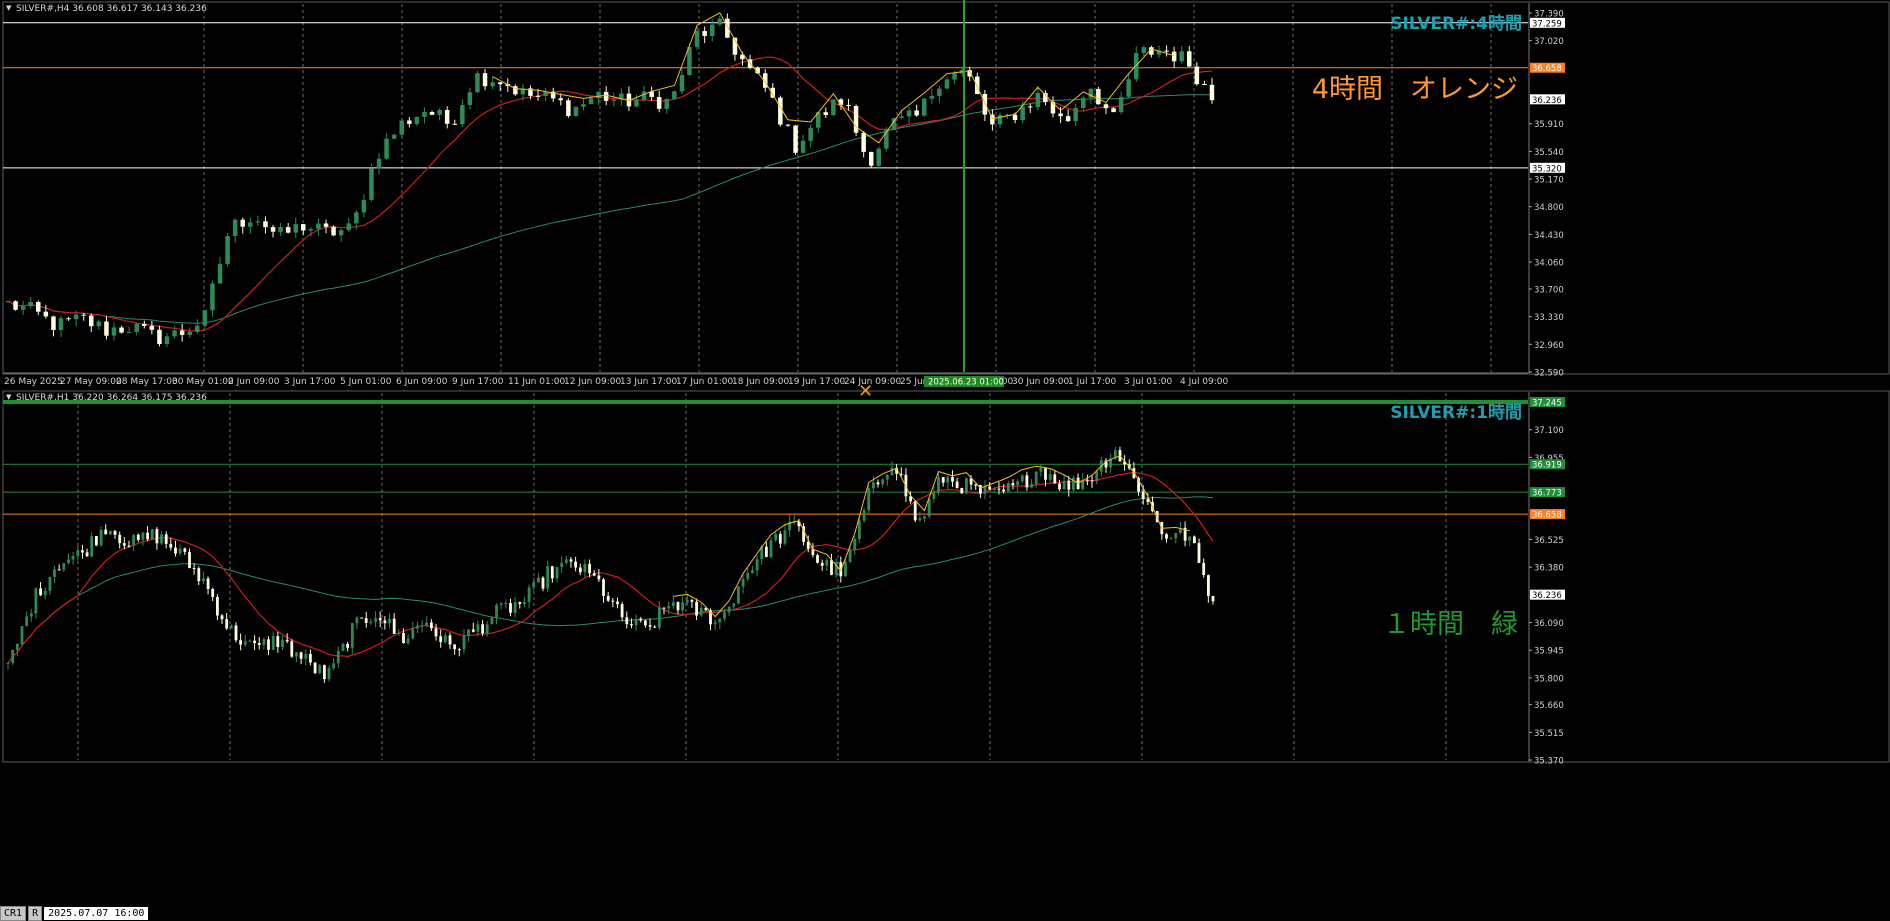 The image size is (1890, 921). I want to click on time-tick-label: 3 Jul 01:00, so click(1148, 382).